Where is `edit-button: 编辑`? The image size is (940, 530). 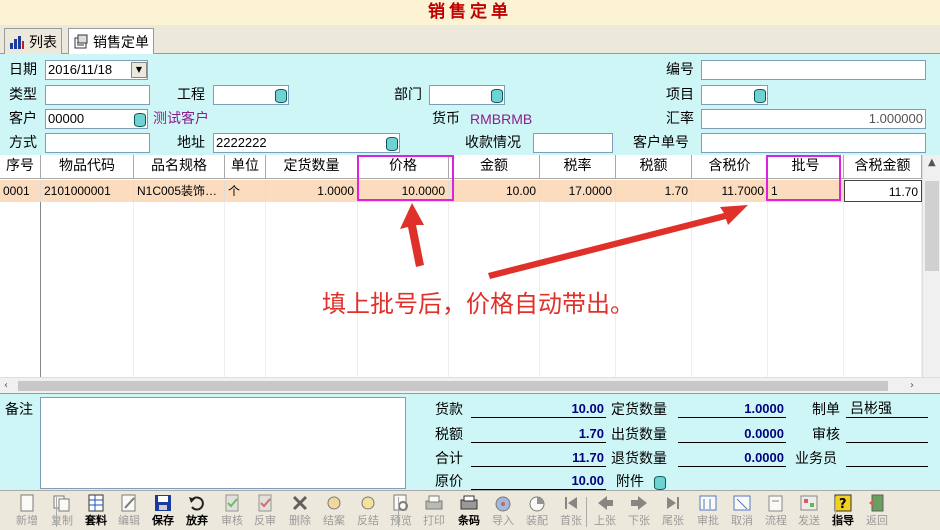 edit-button: 编辑 is located at coordinates (129, 512).